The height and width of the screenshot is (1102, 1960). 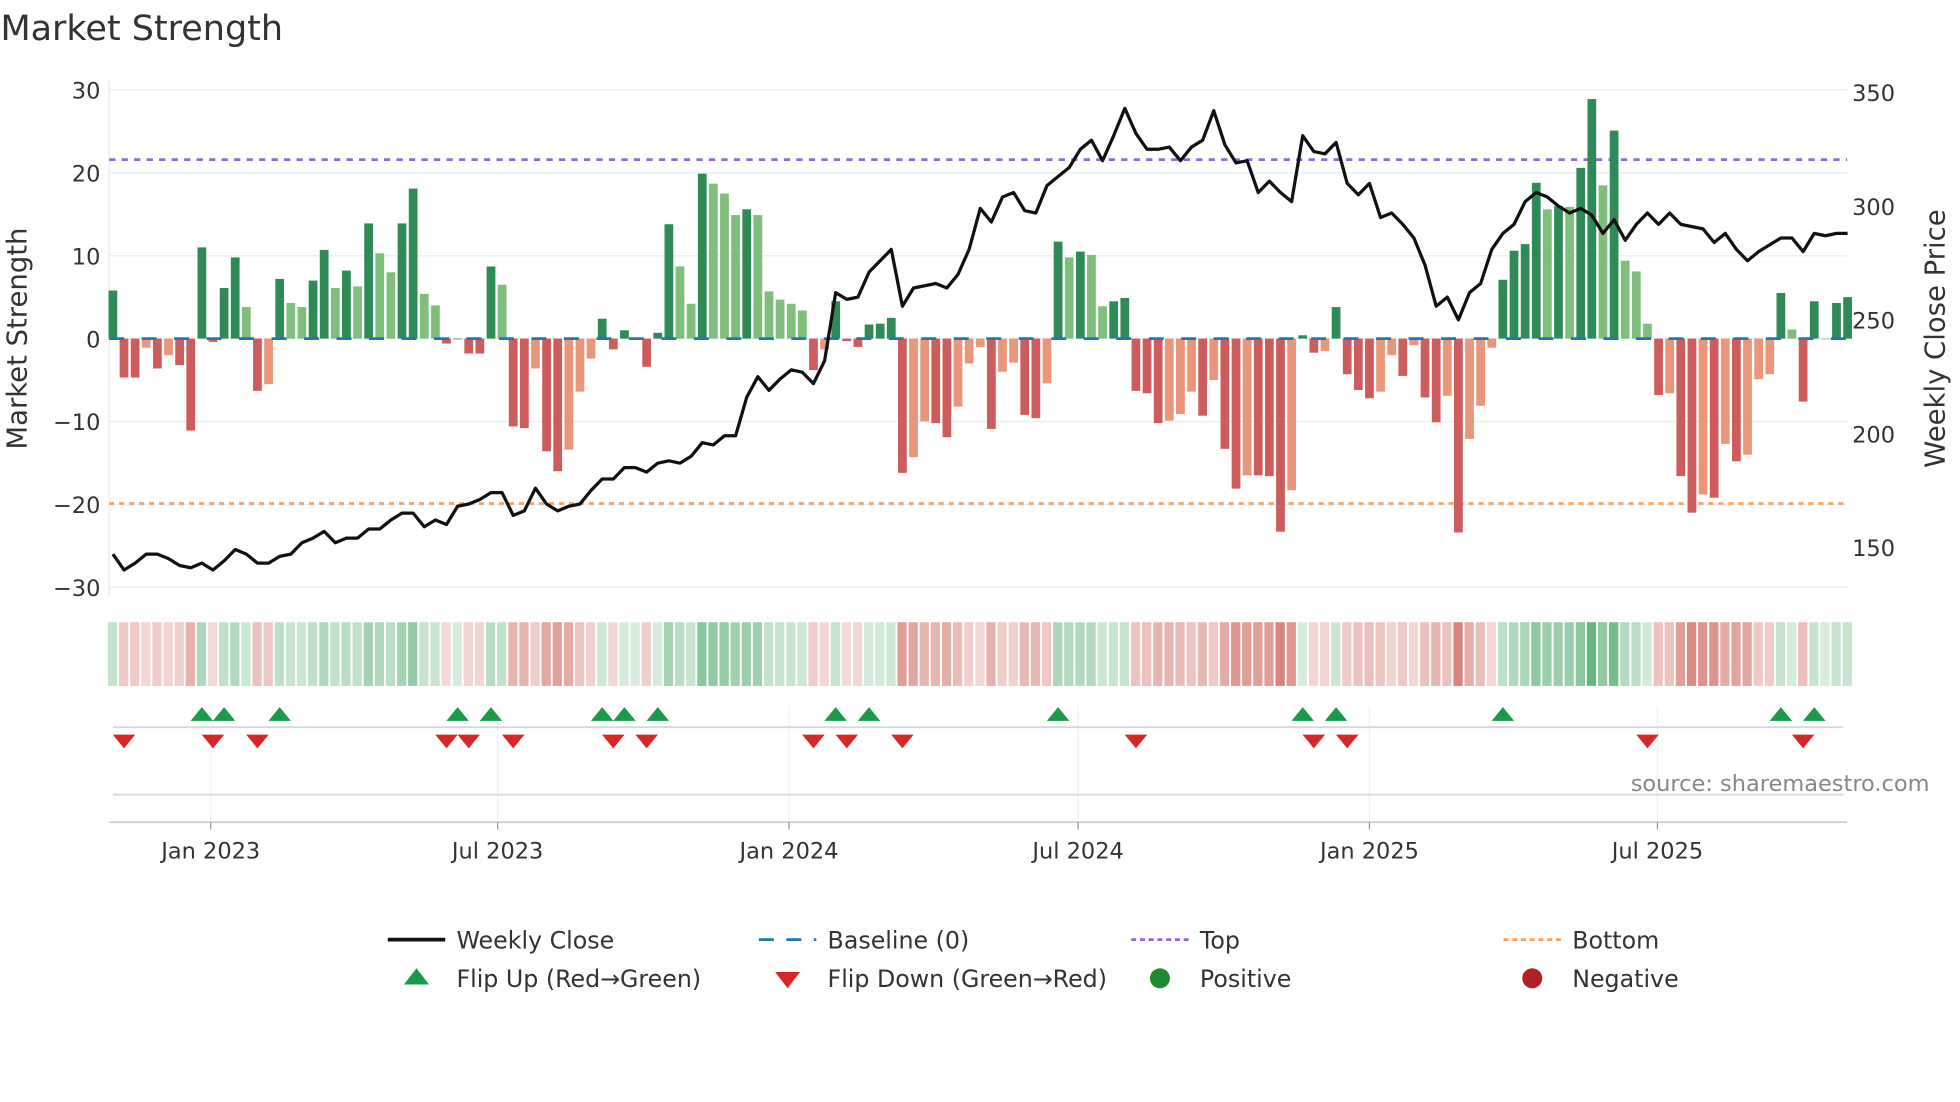 What do you see at coordinates (1936, 338) in the screenshot?
I see `y2-axis-title: Weekly Close Price` at bounding box center [1936, 338].